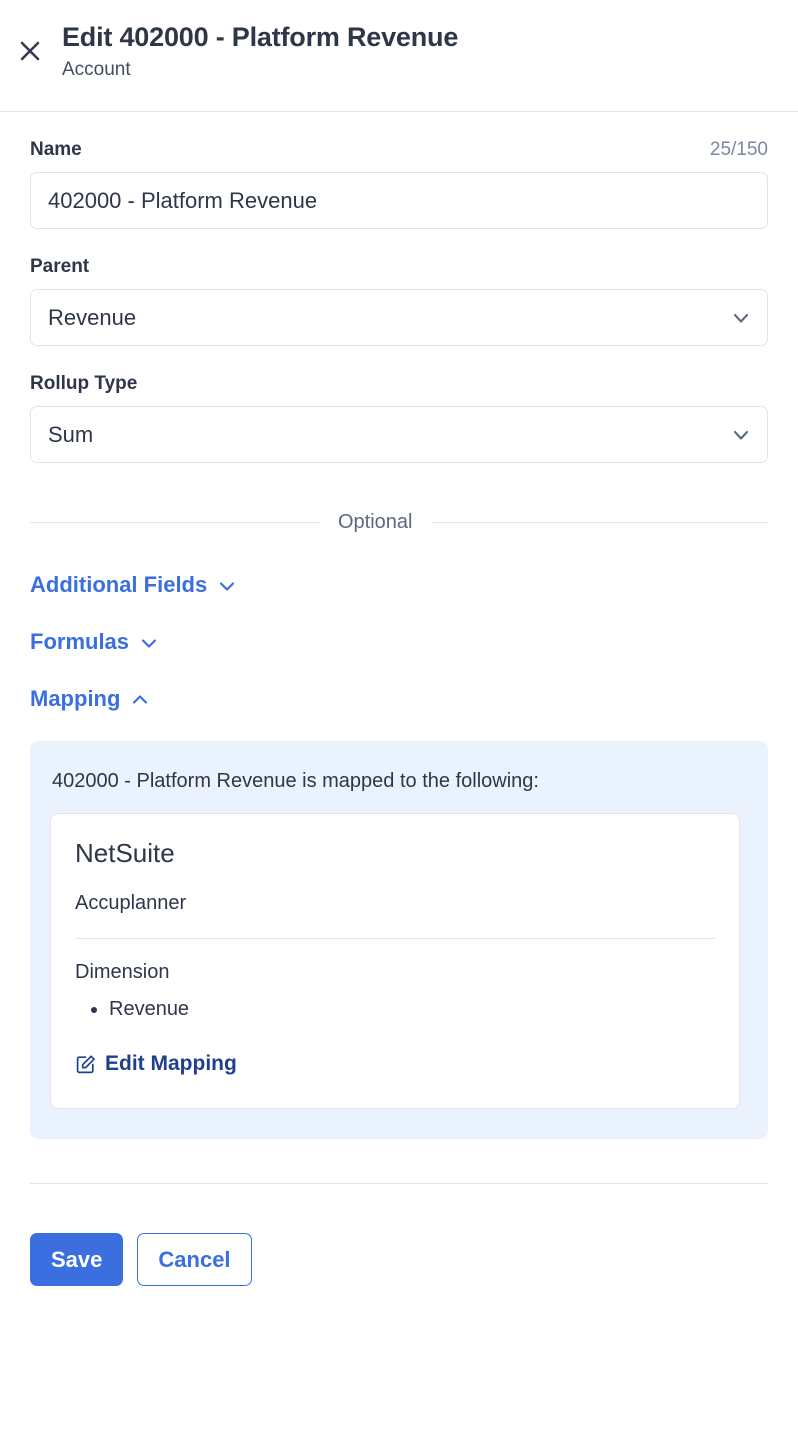  I want to click on modal-header: Edit 402000 - Platform Revenue Account, so click(399, 56).